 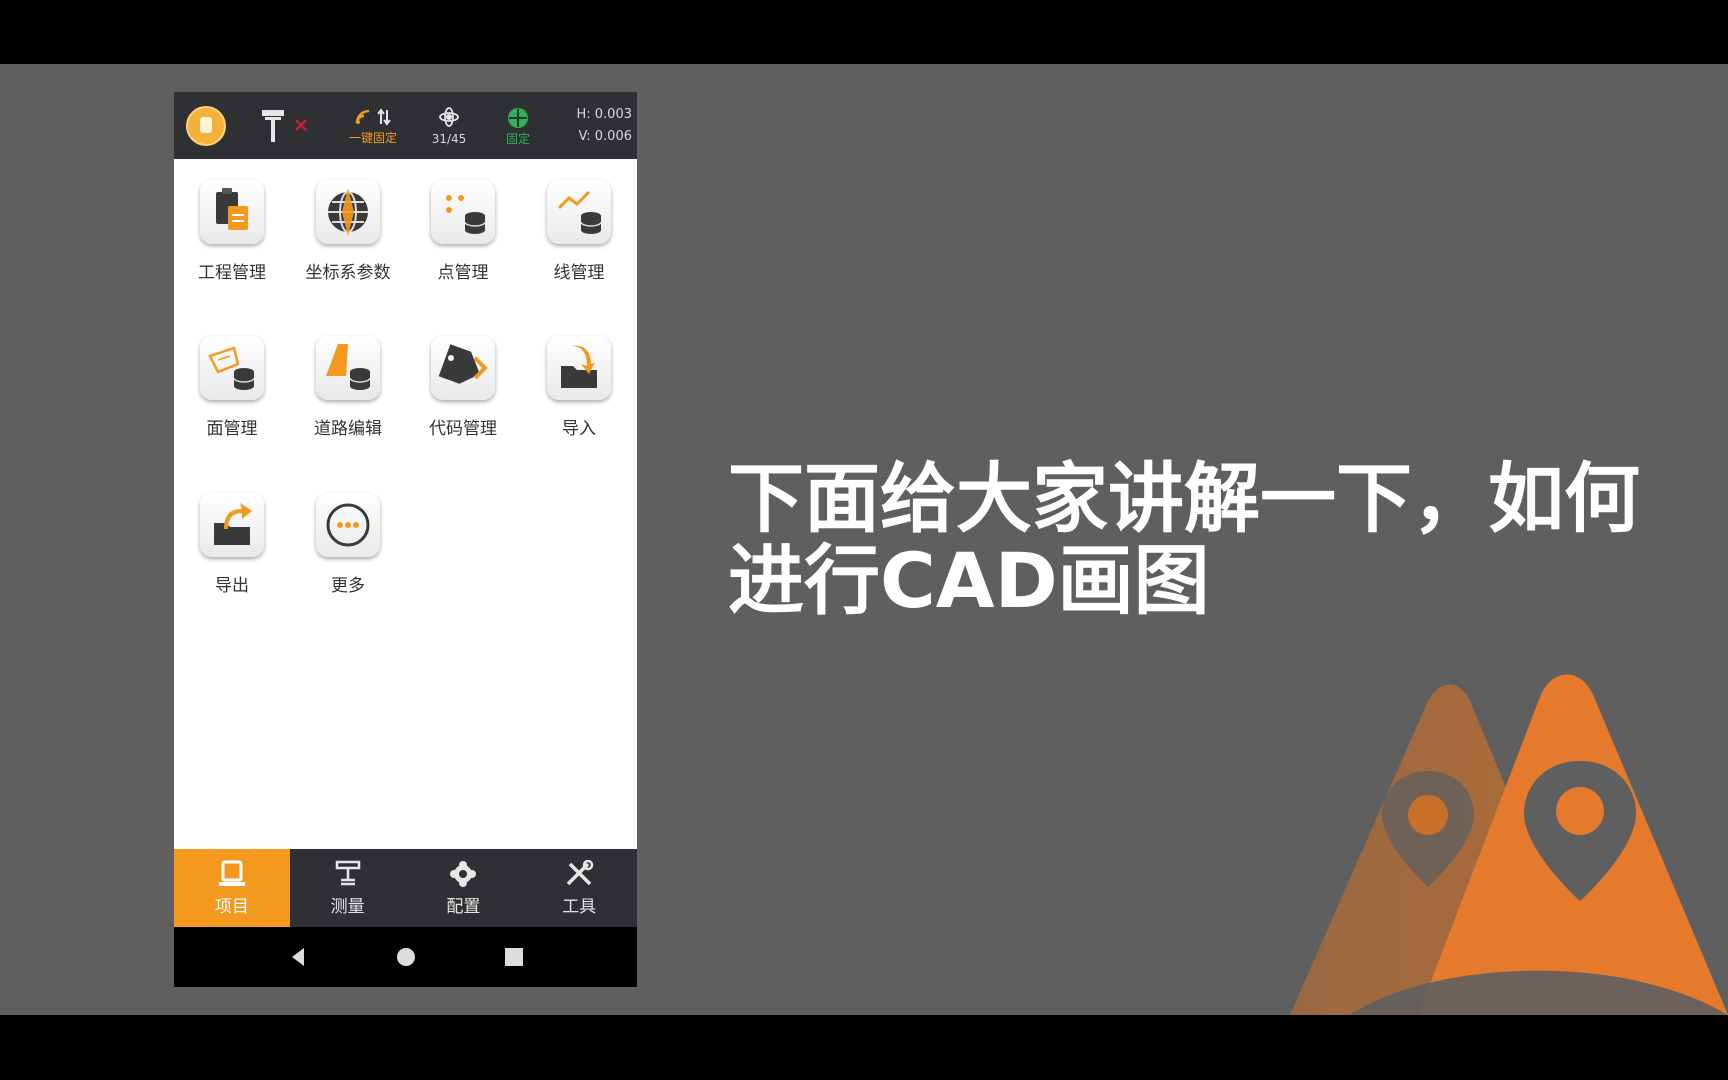 I want to click on status-bar: 一键固定 31/45 固定 H: 0.003 V: 0.006, so click(x=405, y=125).